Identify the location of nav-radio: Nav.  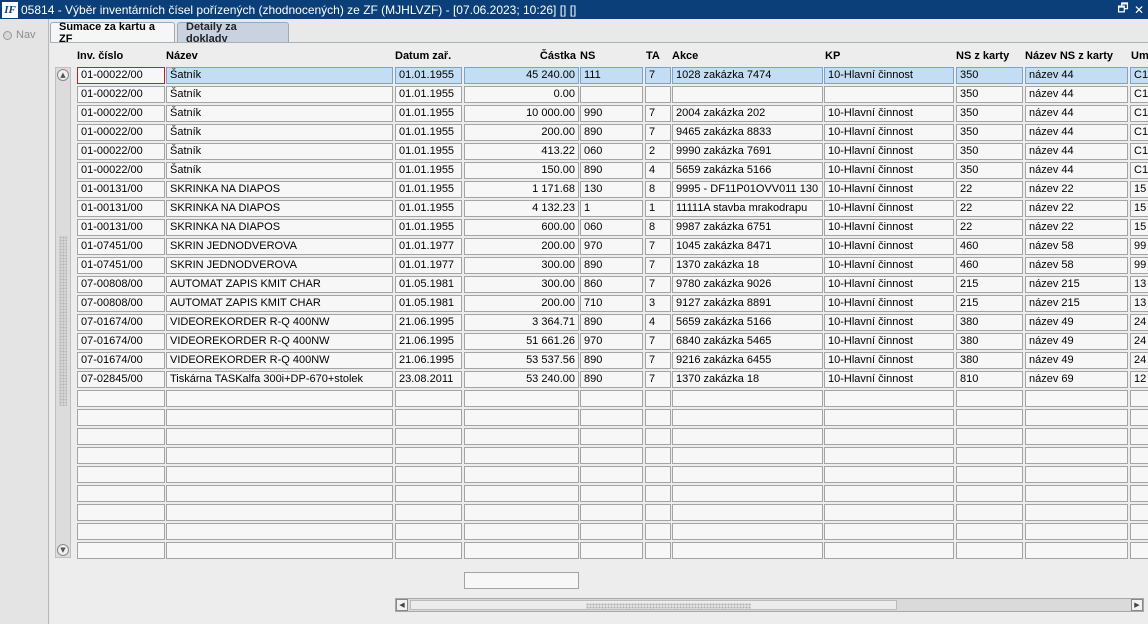
(19, 35).